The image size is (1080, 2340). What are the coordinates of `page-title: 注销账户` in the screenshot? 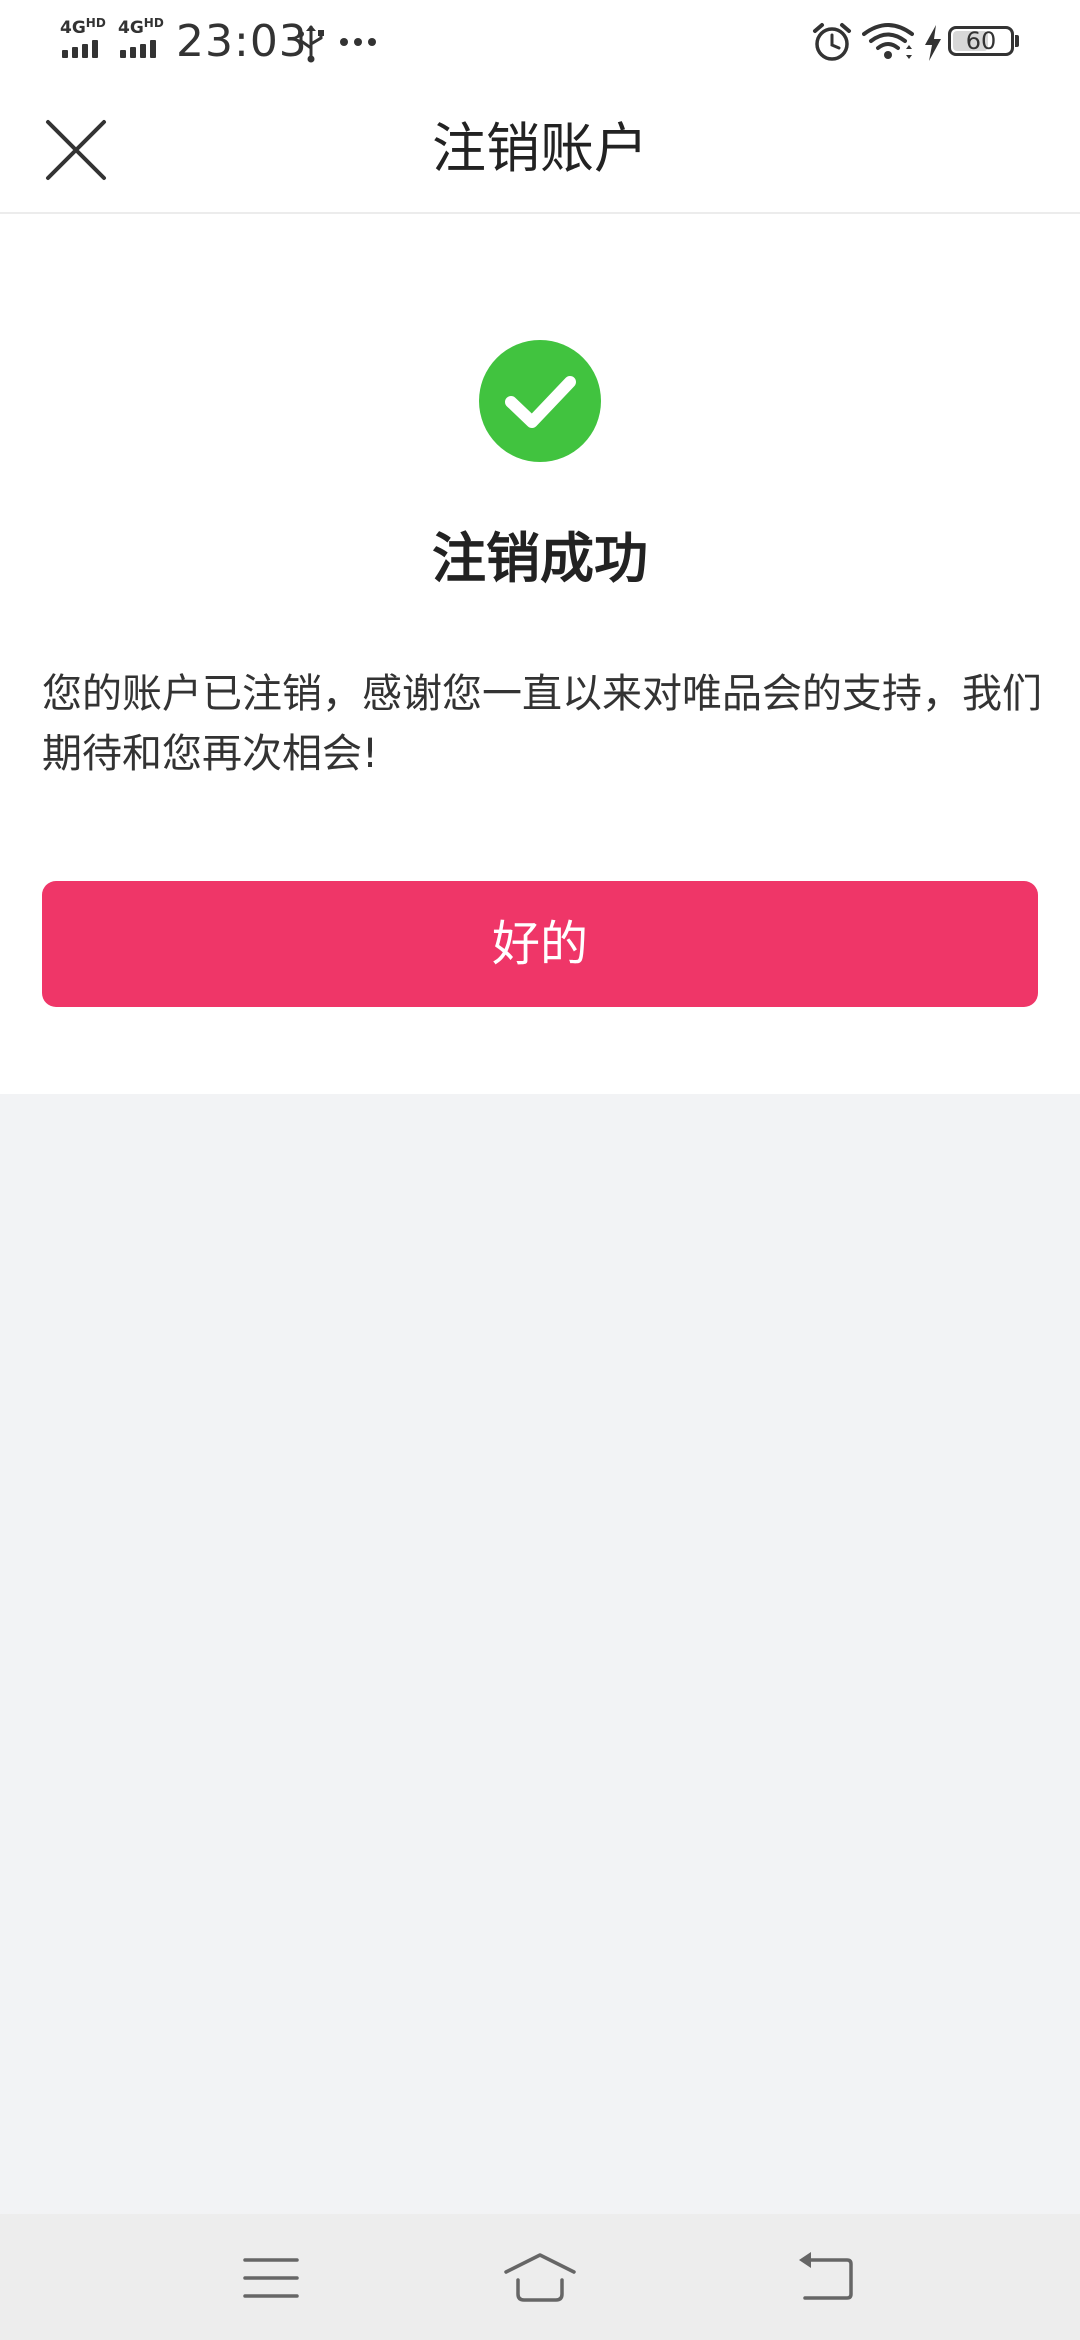 It's located at (540, 148).